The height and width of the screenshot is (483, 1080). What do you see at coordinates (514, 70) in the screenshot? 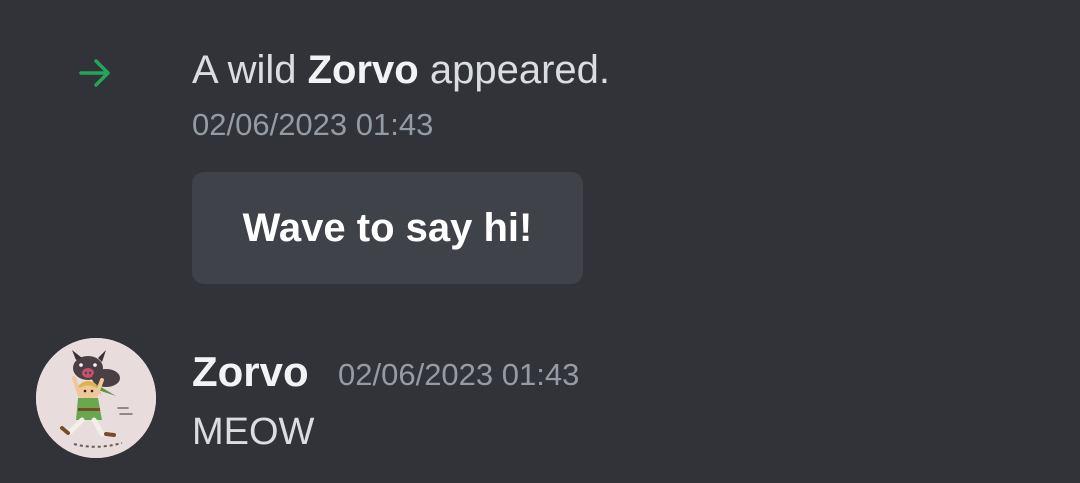
I see `system-suffix: appeared.` at bounding box center [514, 70].